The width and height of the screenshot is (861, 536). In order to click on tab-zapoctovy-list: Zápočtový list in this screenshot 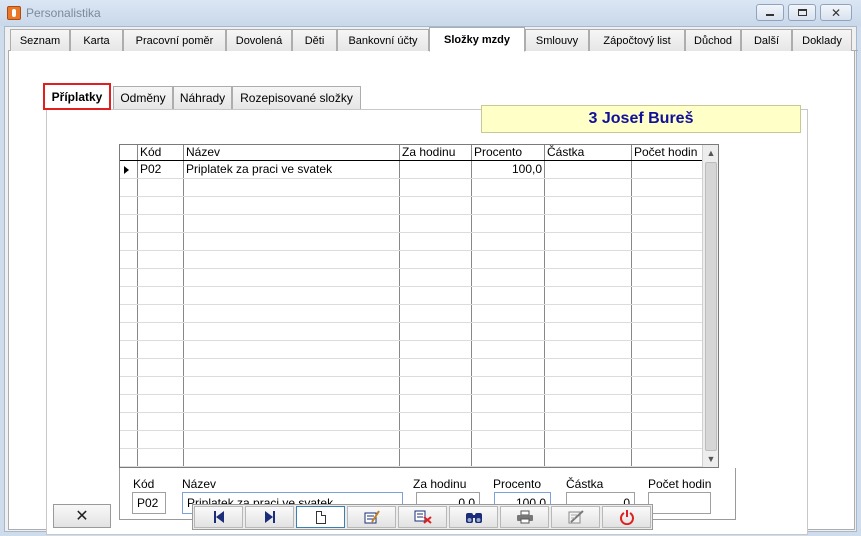, I will do `click(637, 40)`.